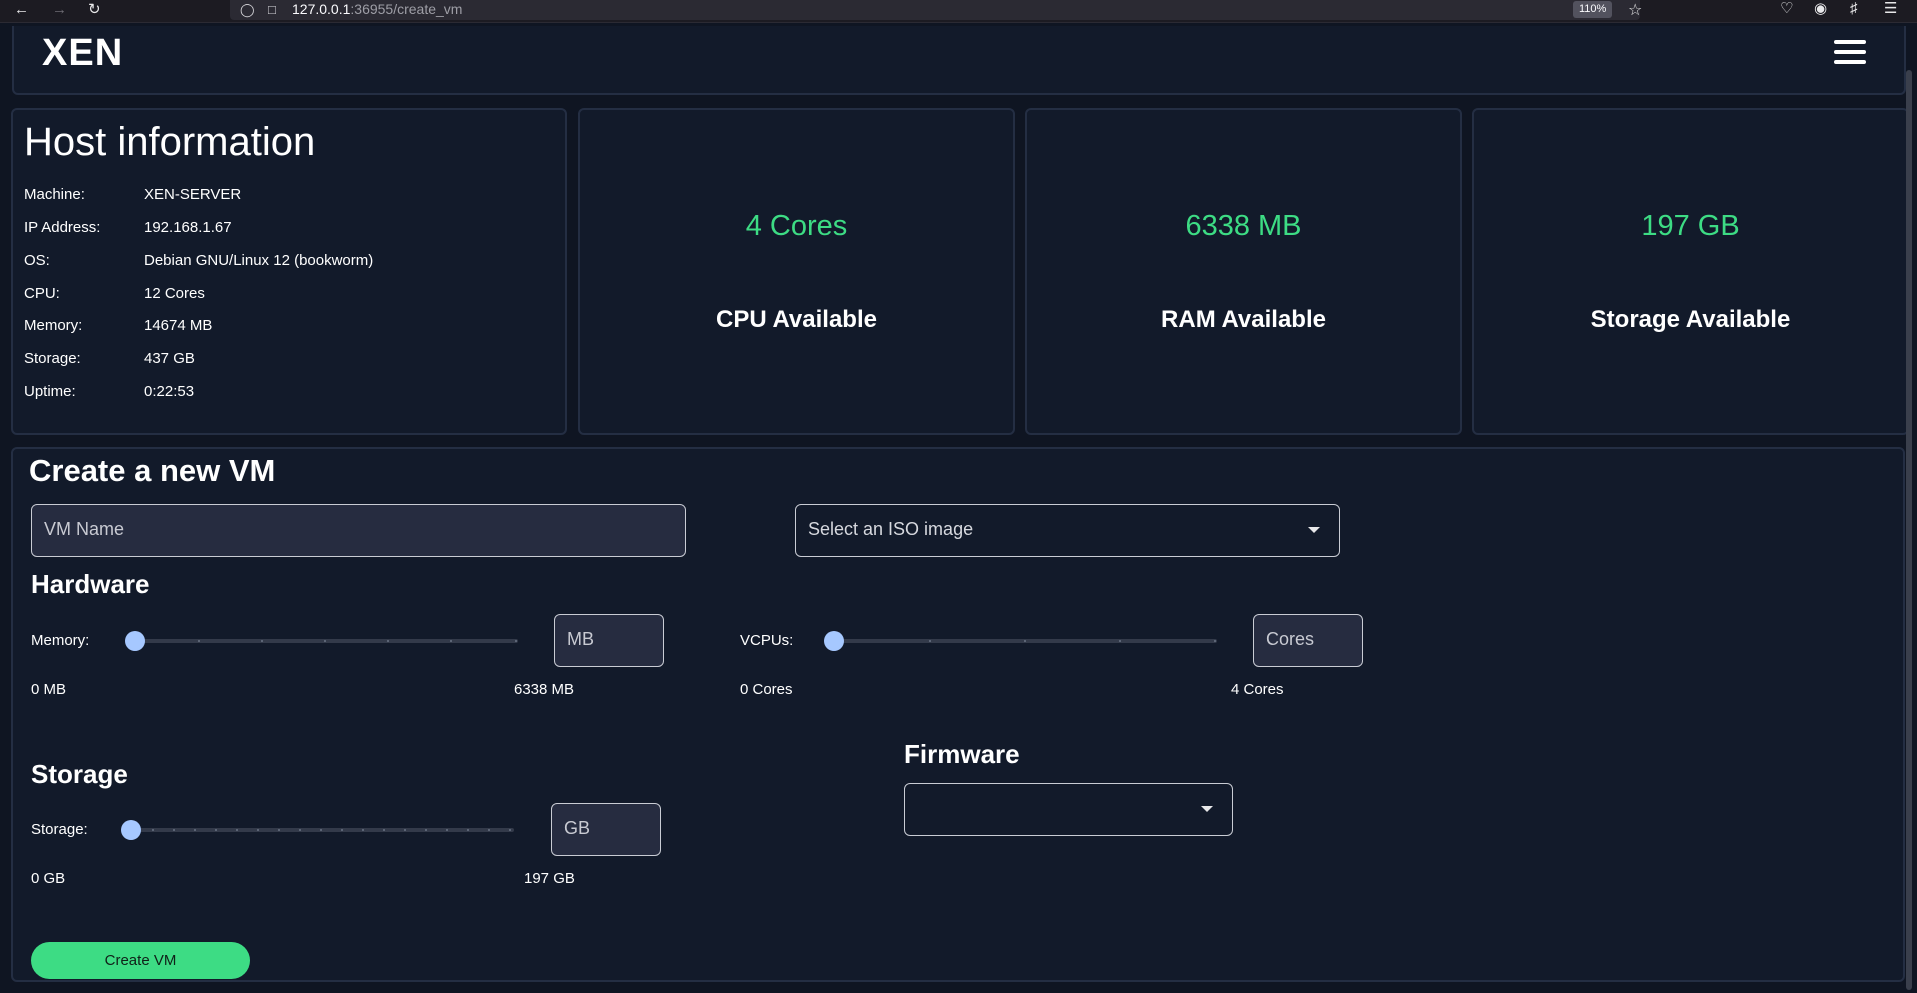 The image size is (1917, 993). I want to click on memory-min-label: 0 MB, so click(49, 689).